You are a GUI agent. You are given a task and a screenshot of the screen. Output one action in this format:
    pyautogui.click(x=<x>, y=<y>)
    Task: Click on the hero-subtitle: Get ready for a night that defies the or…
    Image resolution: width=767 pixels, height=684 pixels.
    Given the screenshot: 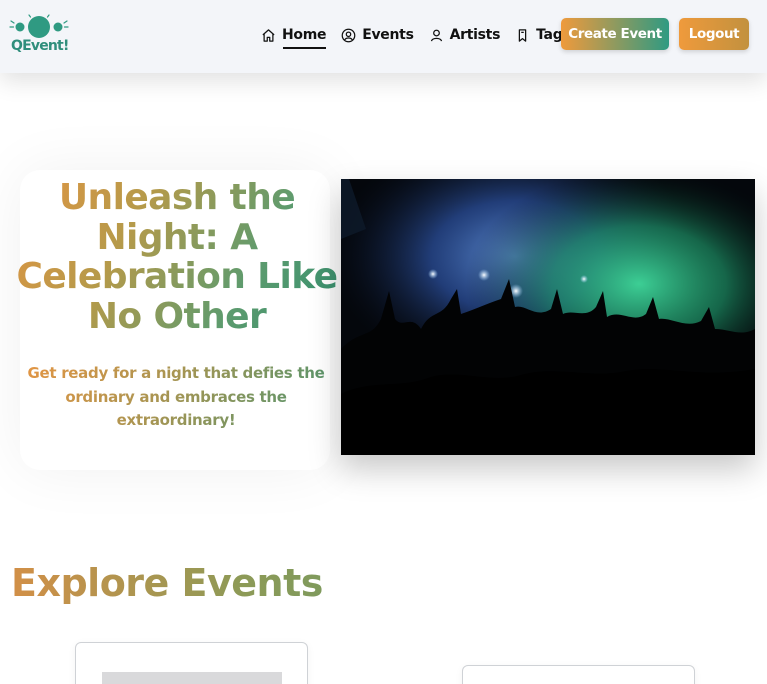 What is the action you would take?
    pyautogui.click(x=176, y=397)
    